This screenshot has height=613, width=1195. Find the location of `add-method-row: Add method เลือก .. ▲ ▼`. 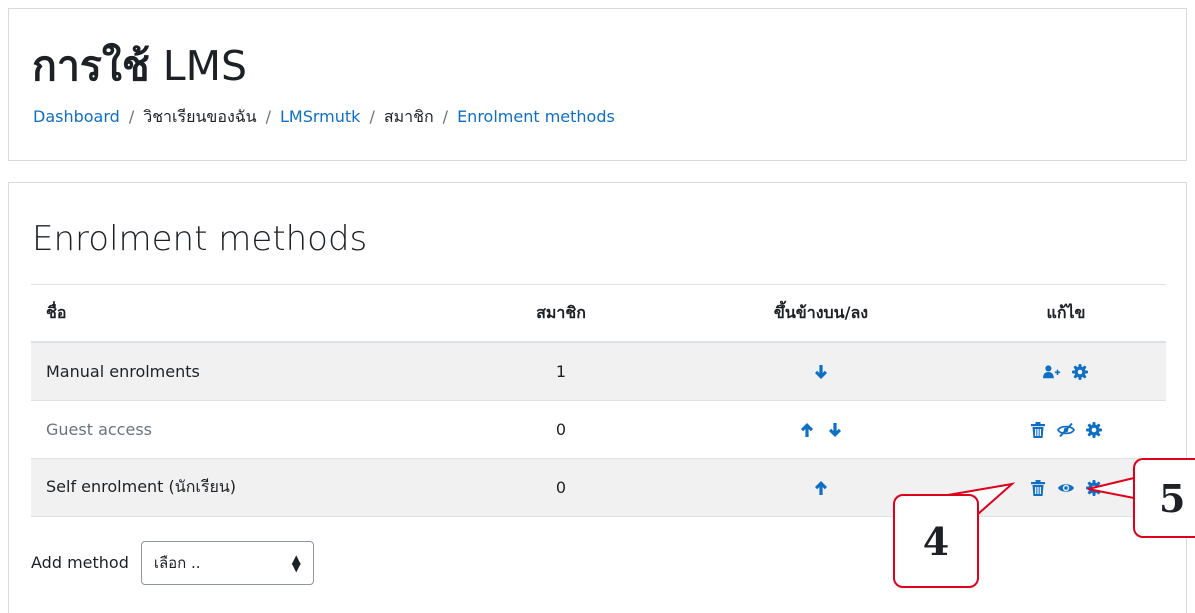

add-method-row: Add method เลือก .. ▲ ▼ is located at coordinates (172, 562).